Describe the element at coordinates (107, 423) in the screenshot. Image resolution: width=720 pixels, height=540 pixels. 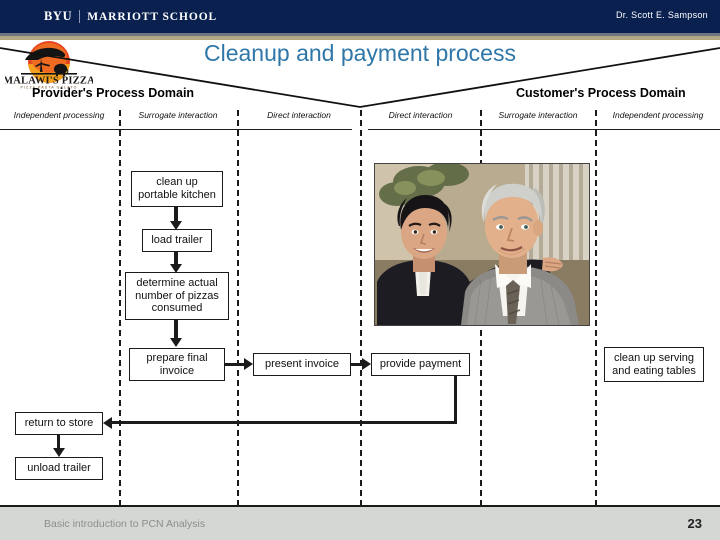
I see `arrowhead-to-return-to-store` at that location.